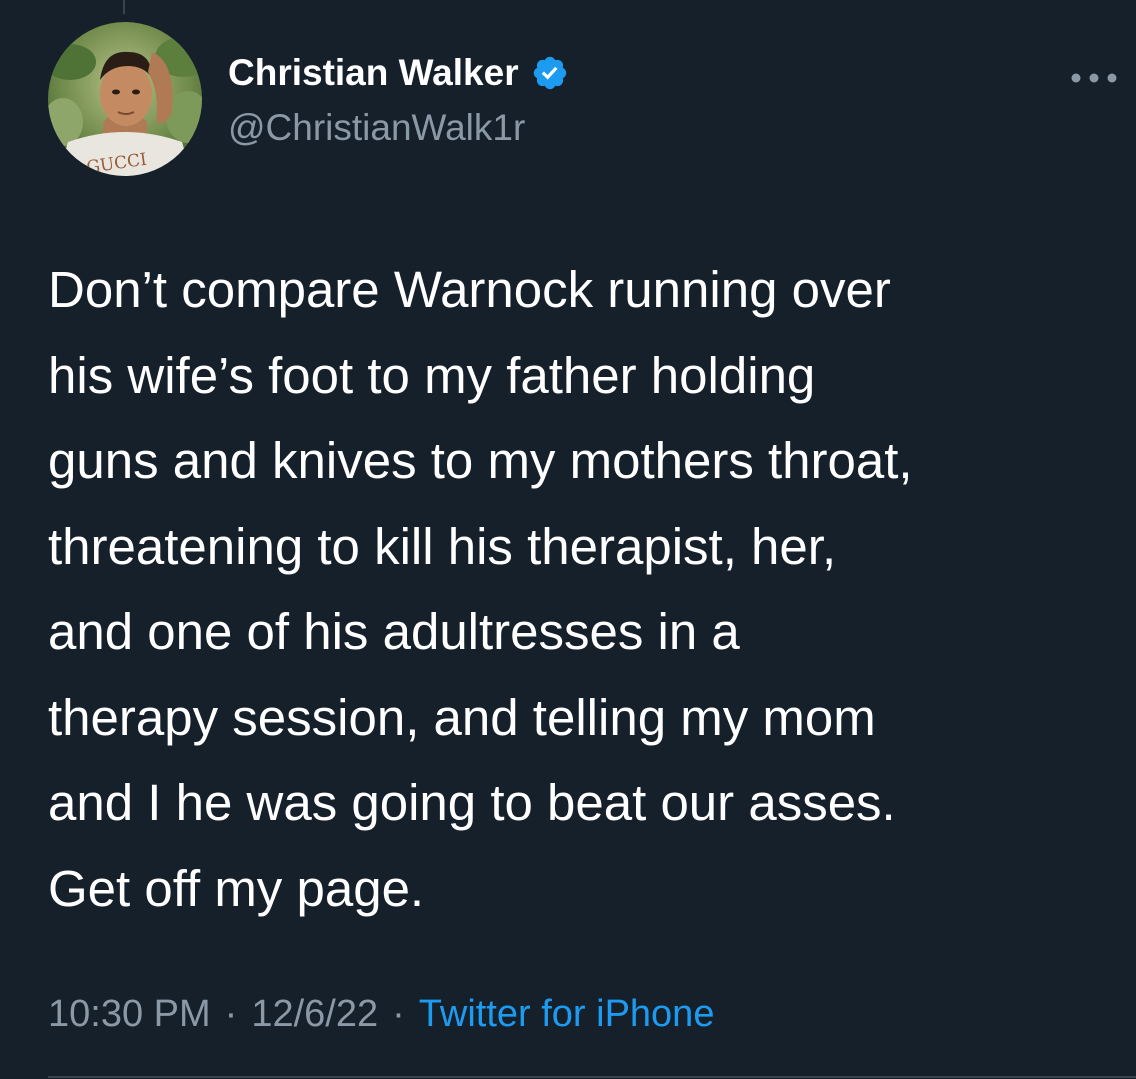 The image size is (1136, 1079). Describe the element at coordinates (432, 375) in the screenshot. I see `tweet-text-line: his wife’s foot to my father holding` at that location.